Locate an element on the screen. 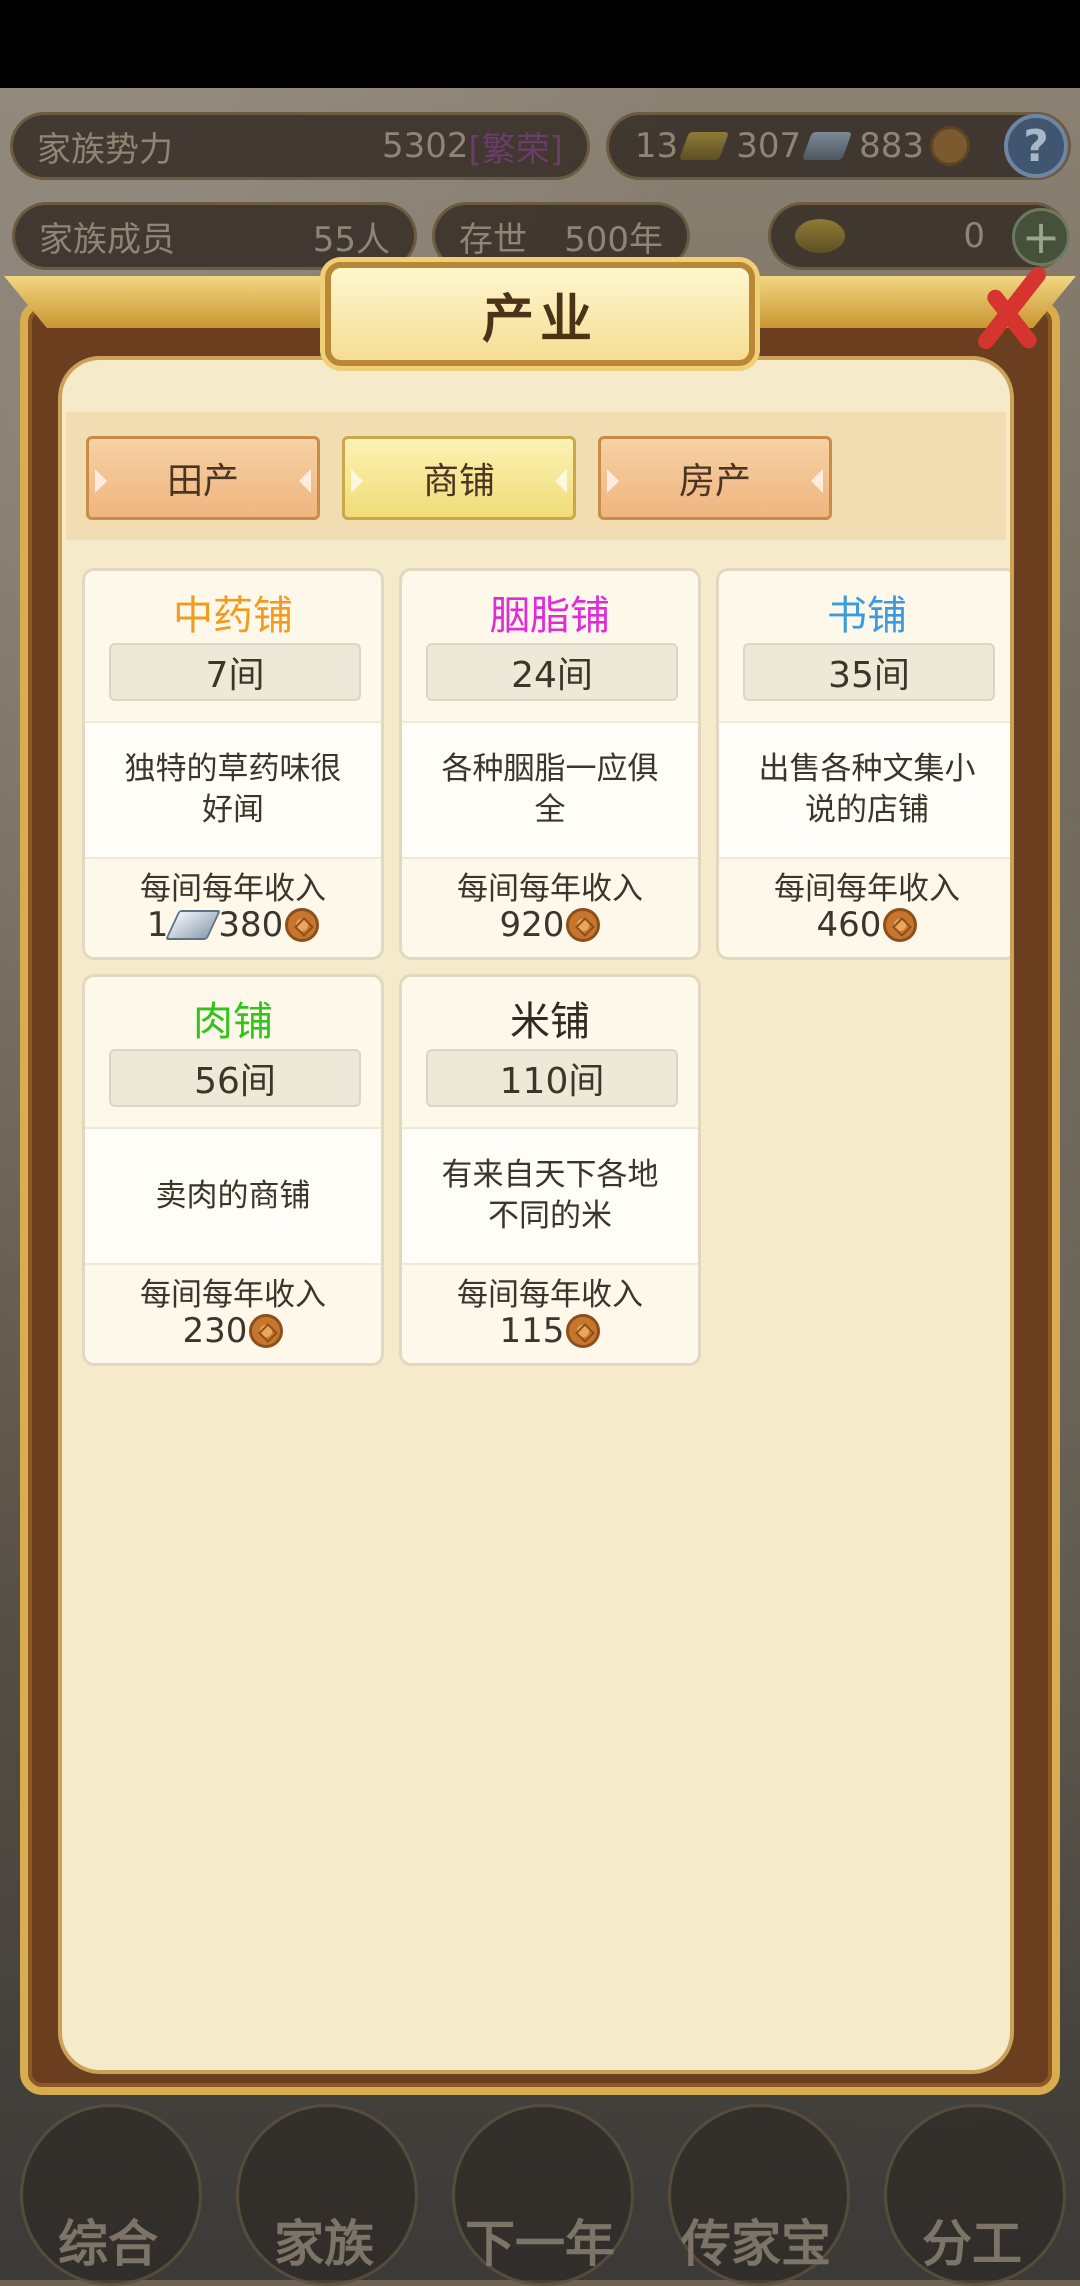  shop-count: 35间 is located at coordinates (869, 672).